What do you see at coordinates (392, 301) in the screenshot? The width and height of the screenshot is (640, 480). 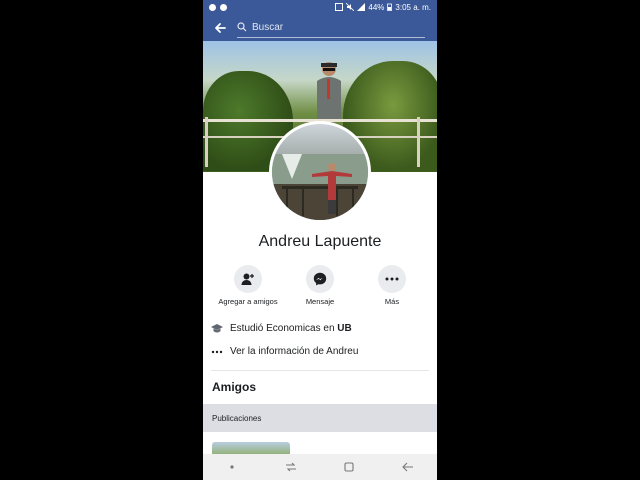 I see `more-label: Más` at bounding box center [392, 301].